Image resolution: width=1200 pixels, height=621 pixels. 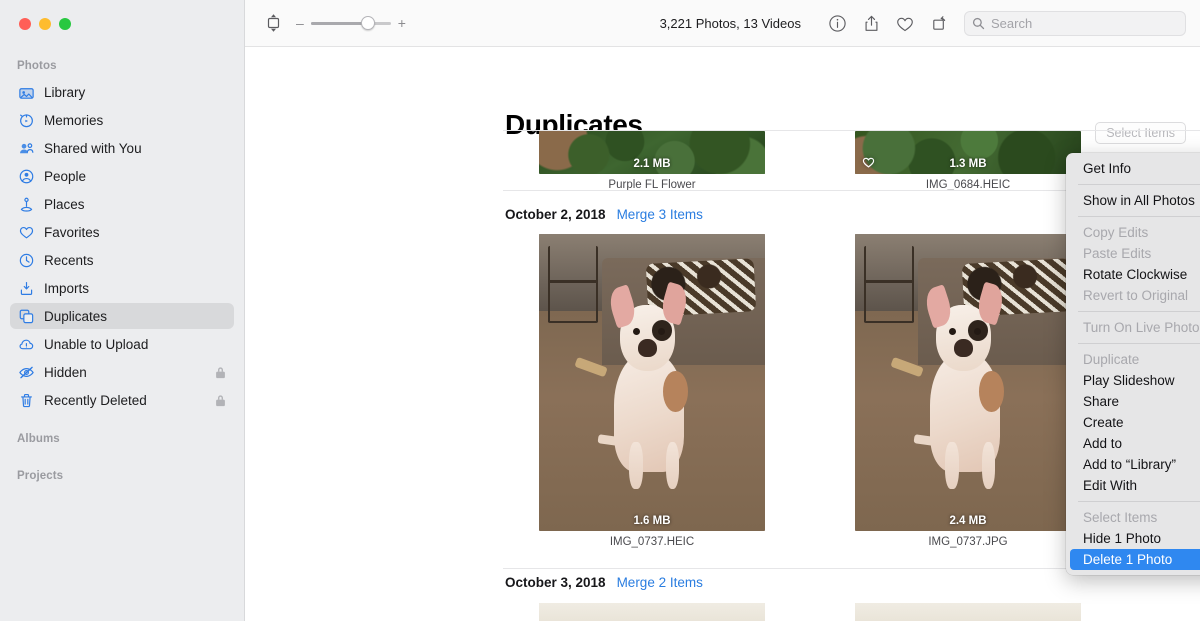 What do you see at coordinates (1135, 559) in the screenshot?
I see `menu-item-delete-1-photo: Delete 1 Photo` at bounding box center [1135, 559].